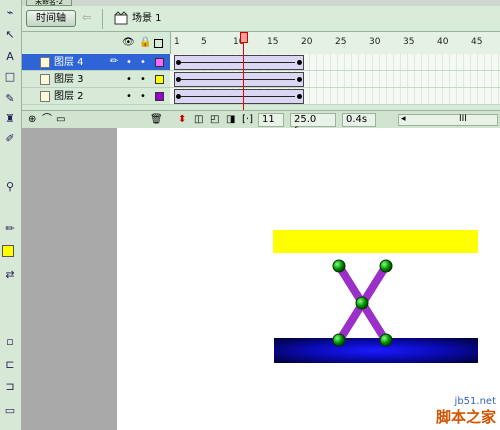 The height and width of the screenshot is (430, 500). What do you see at coordinates (10, 387) in the screenshot?
I see `straighten-option-icon: ⊐` at bounding box center [10, 387].